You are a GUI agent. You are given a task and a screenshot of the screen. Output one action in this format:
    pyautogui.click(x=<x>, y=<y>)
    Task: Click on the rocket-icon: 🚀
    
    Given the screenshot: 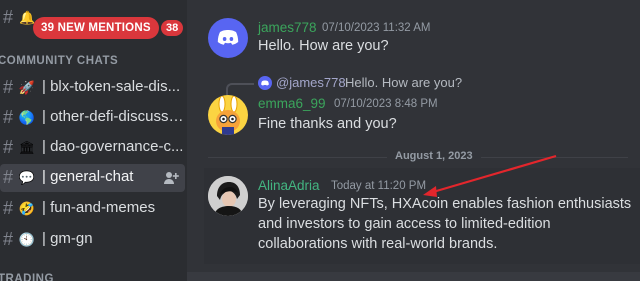 What is the action you would take?
    pyautogui.click(x=27, y=87)
    